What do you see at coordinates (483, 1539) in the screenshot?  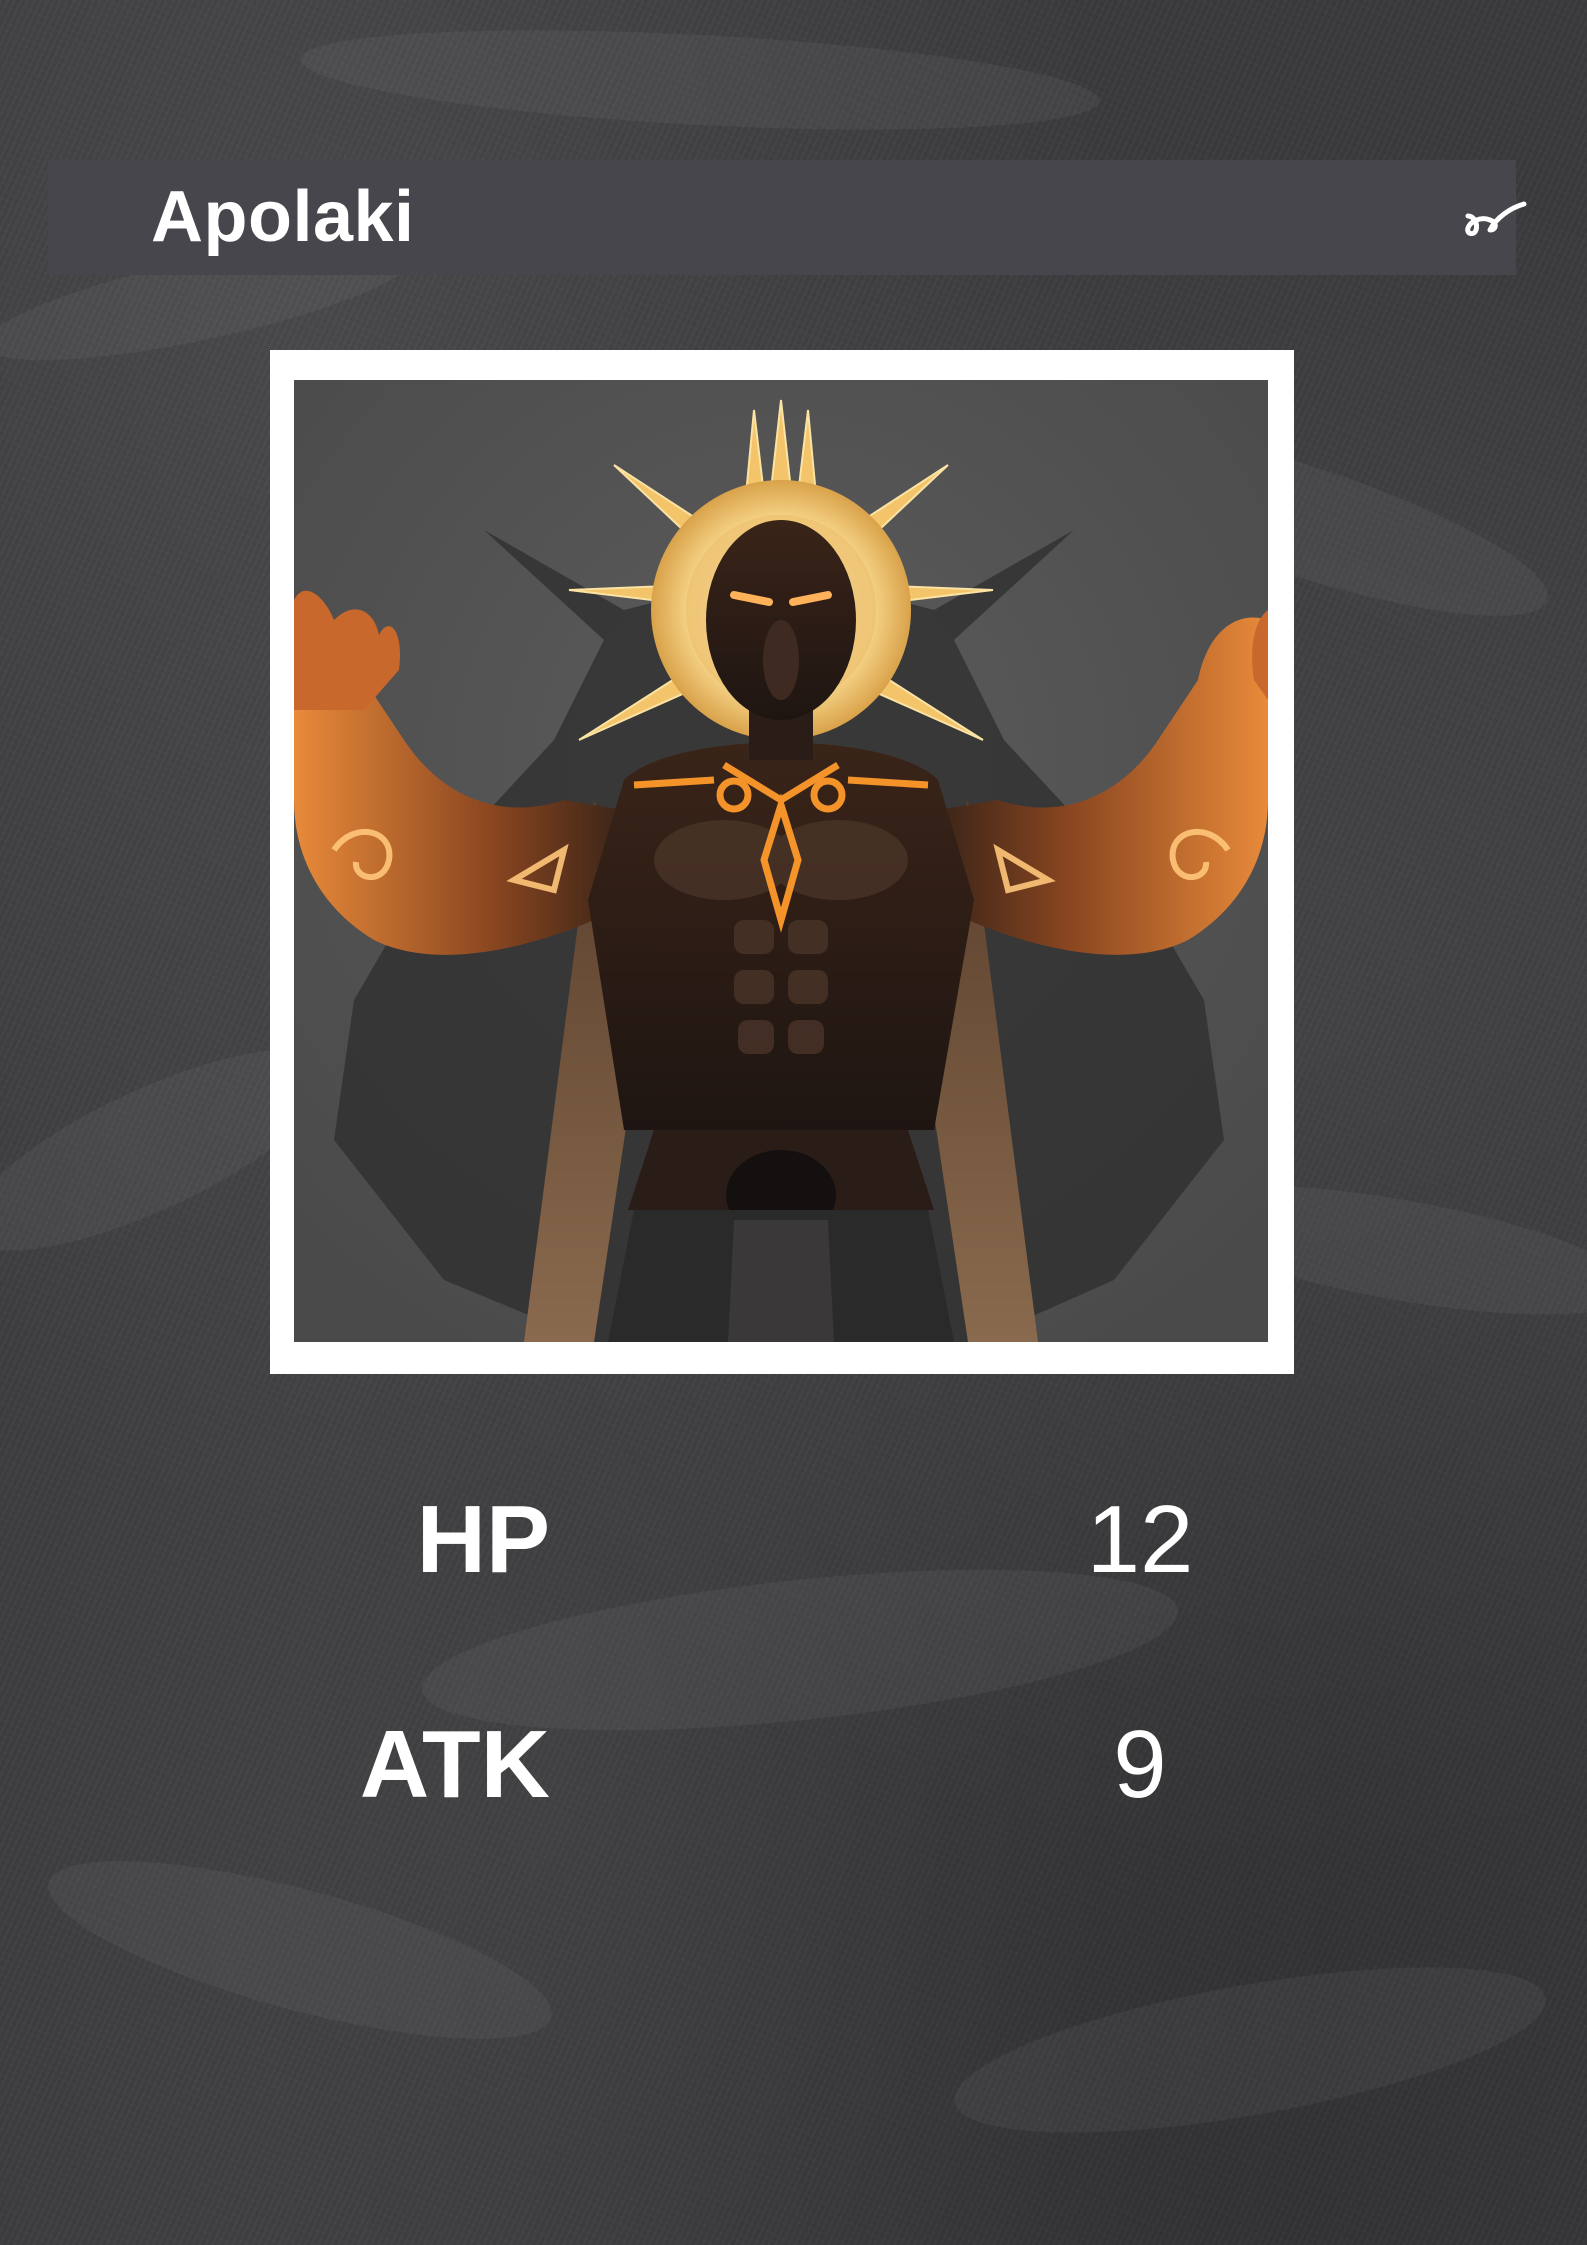 I see `stat-label-hp: HP` at bounding box center [483, 1539].